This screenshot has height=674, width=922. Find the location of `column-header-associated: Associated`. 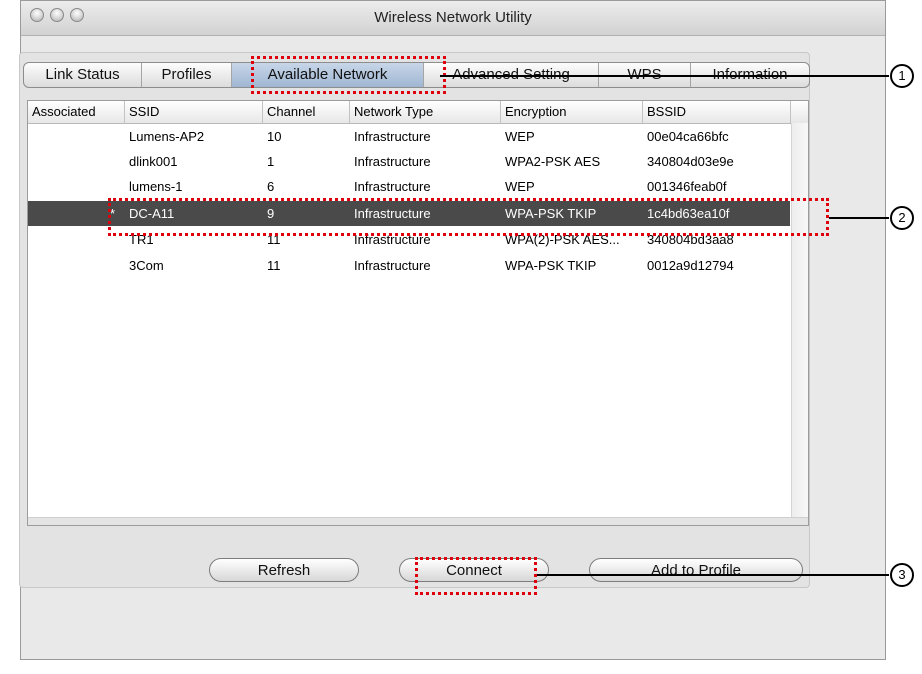

column-header-associated: Associated is located at coordinates (76, 112).